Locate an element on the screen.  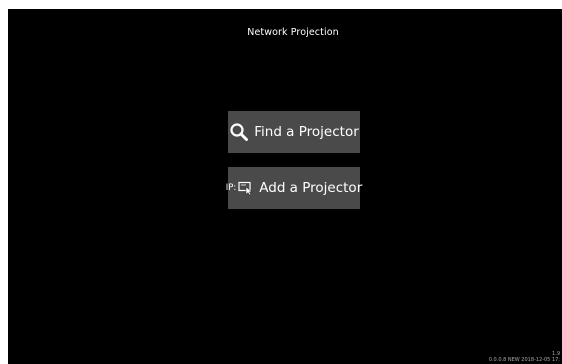
page-title: Network Projection is located at coordinates (293, 32).